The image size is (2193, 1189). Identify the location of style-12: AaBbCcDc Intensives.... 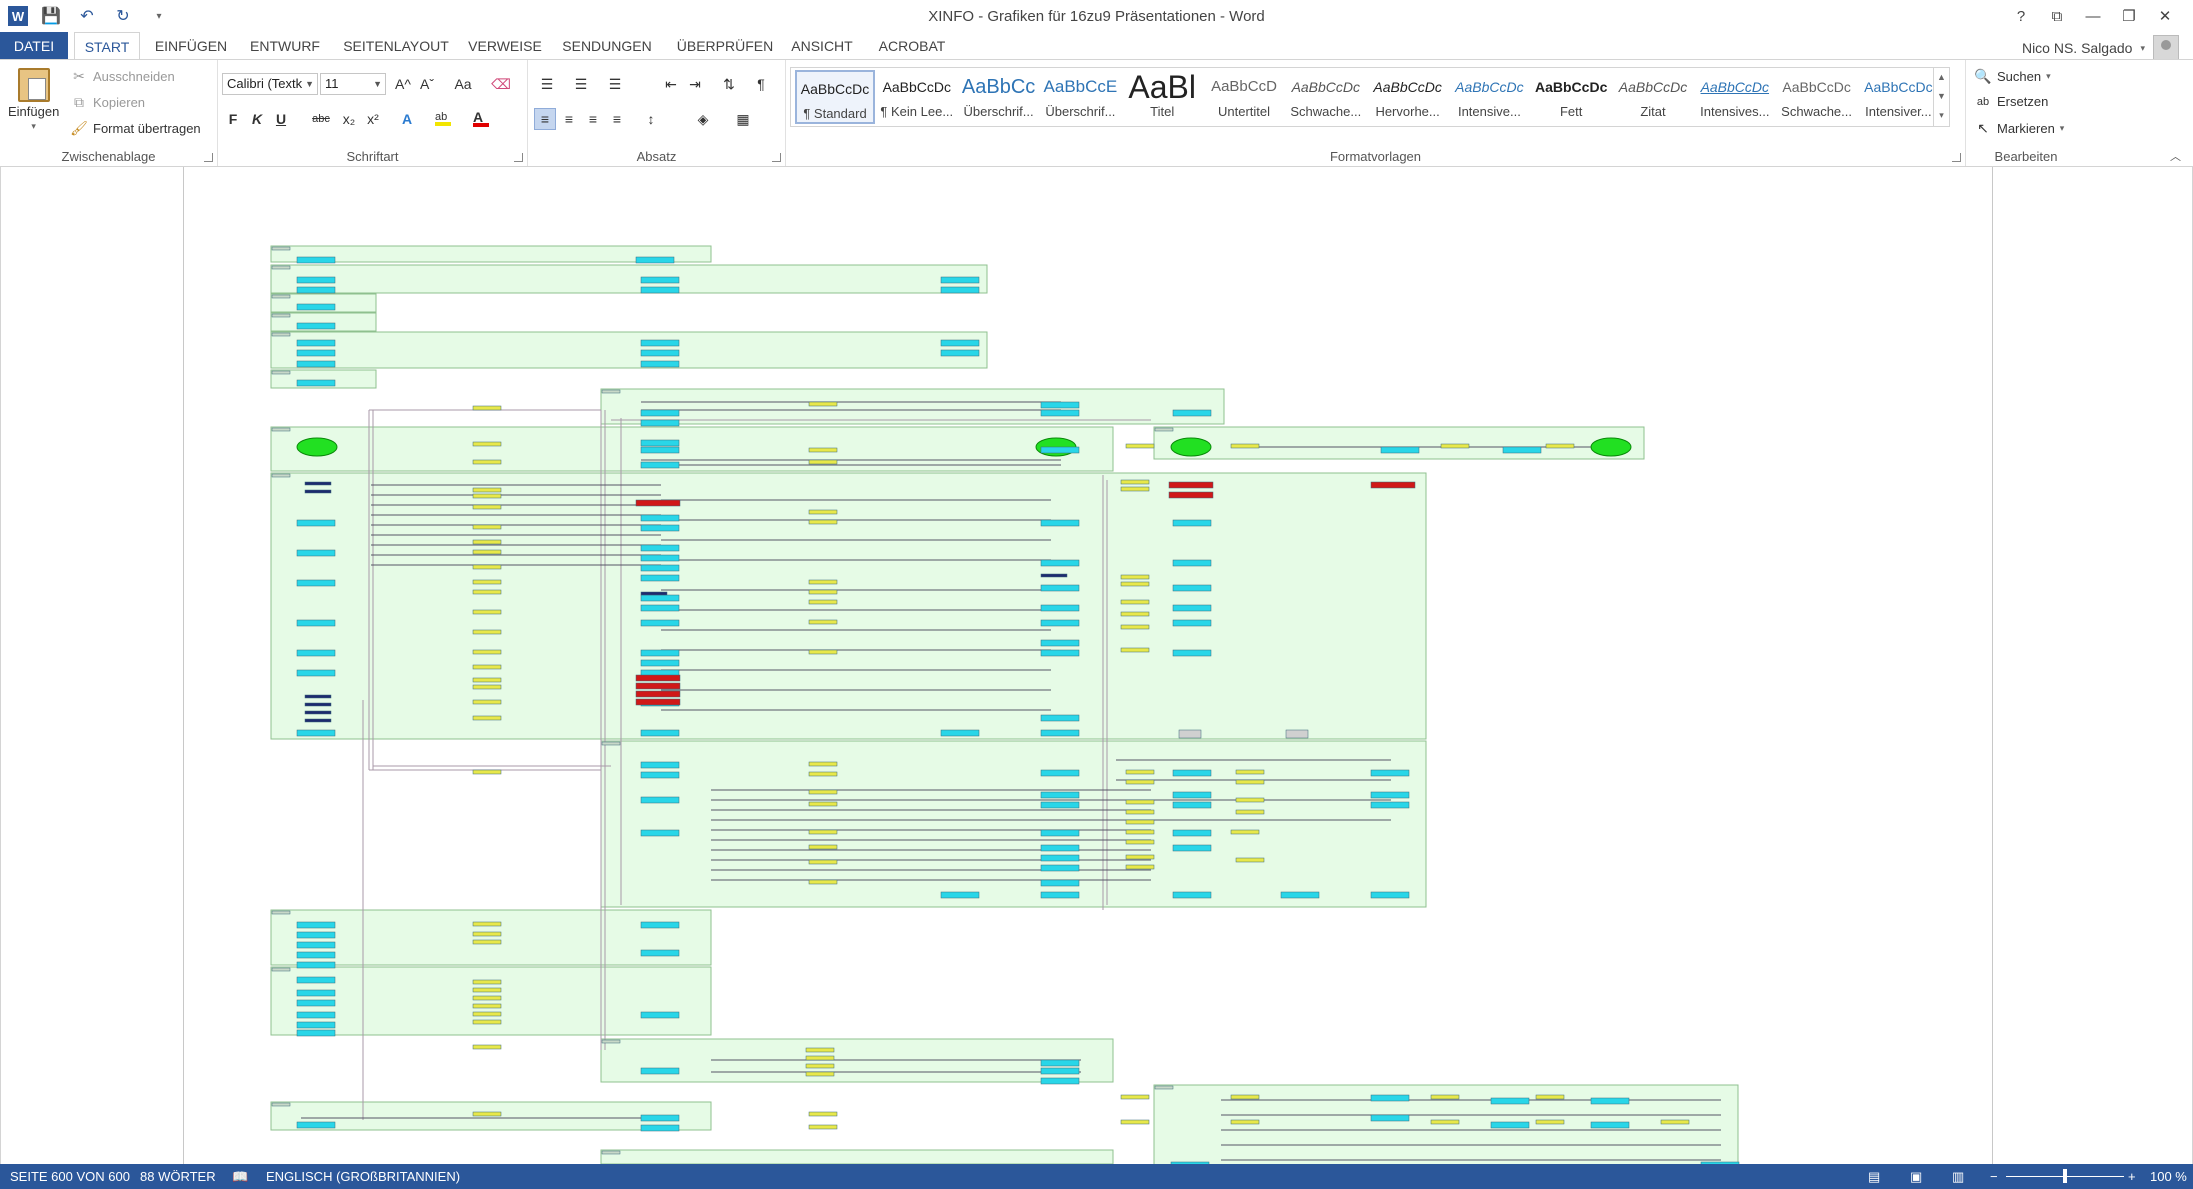
(1735, 97).